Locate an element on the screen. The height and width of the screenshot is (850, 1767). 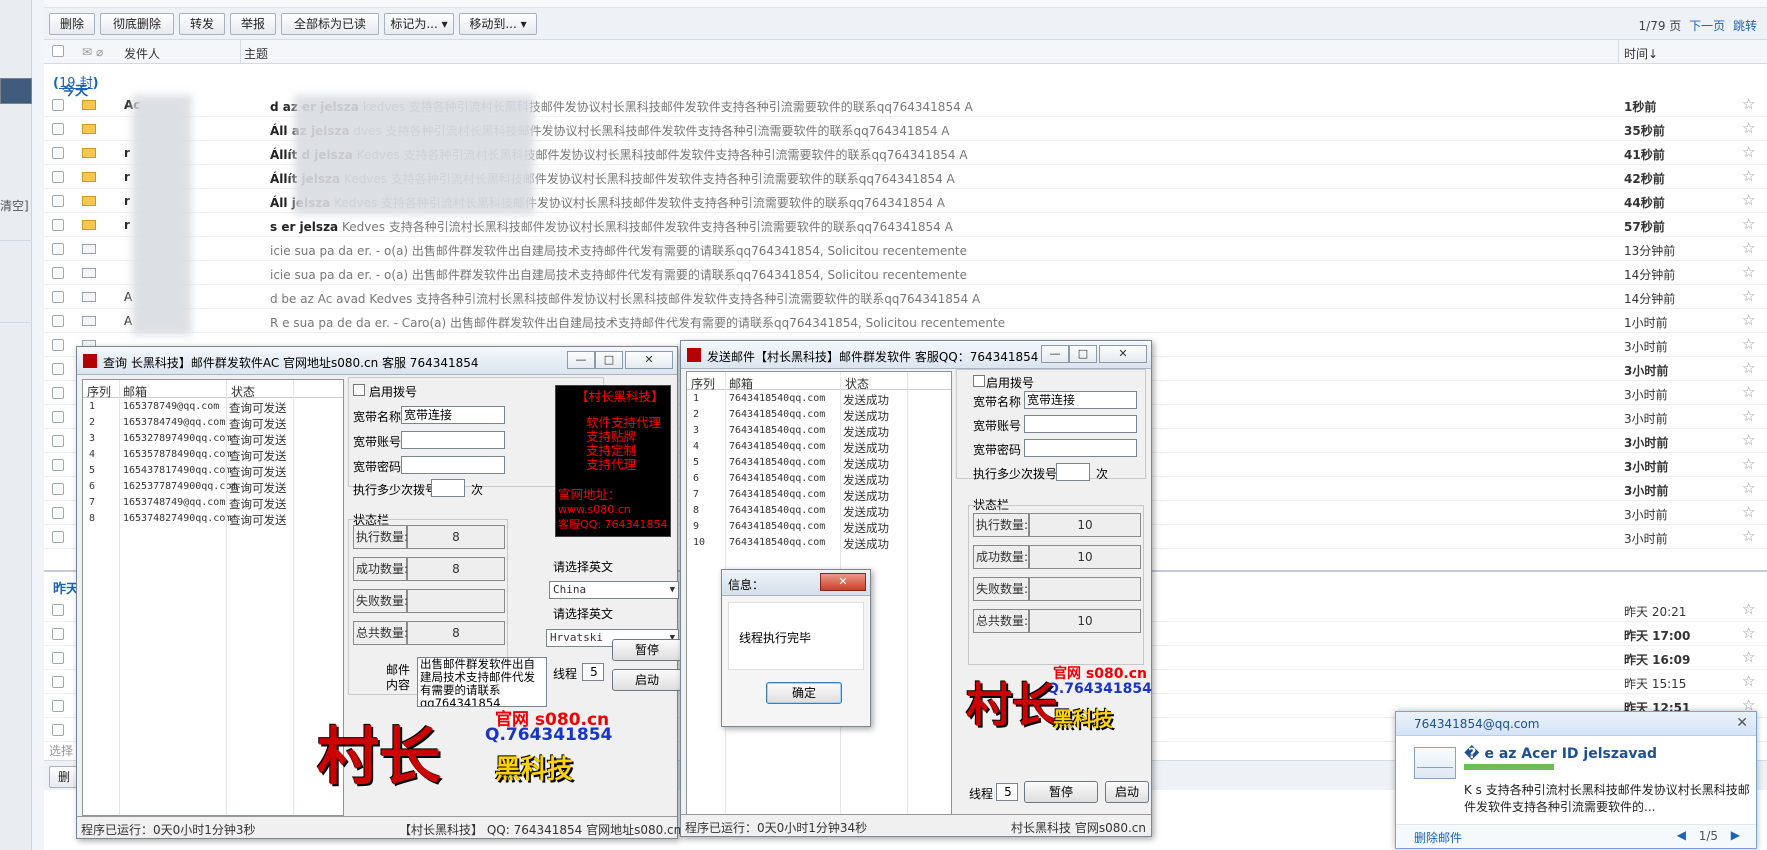
delete-mail-link: 删除邮件 is located at coordinates (1438, 837).